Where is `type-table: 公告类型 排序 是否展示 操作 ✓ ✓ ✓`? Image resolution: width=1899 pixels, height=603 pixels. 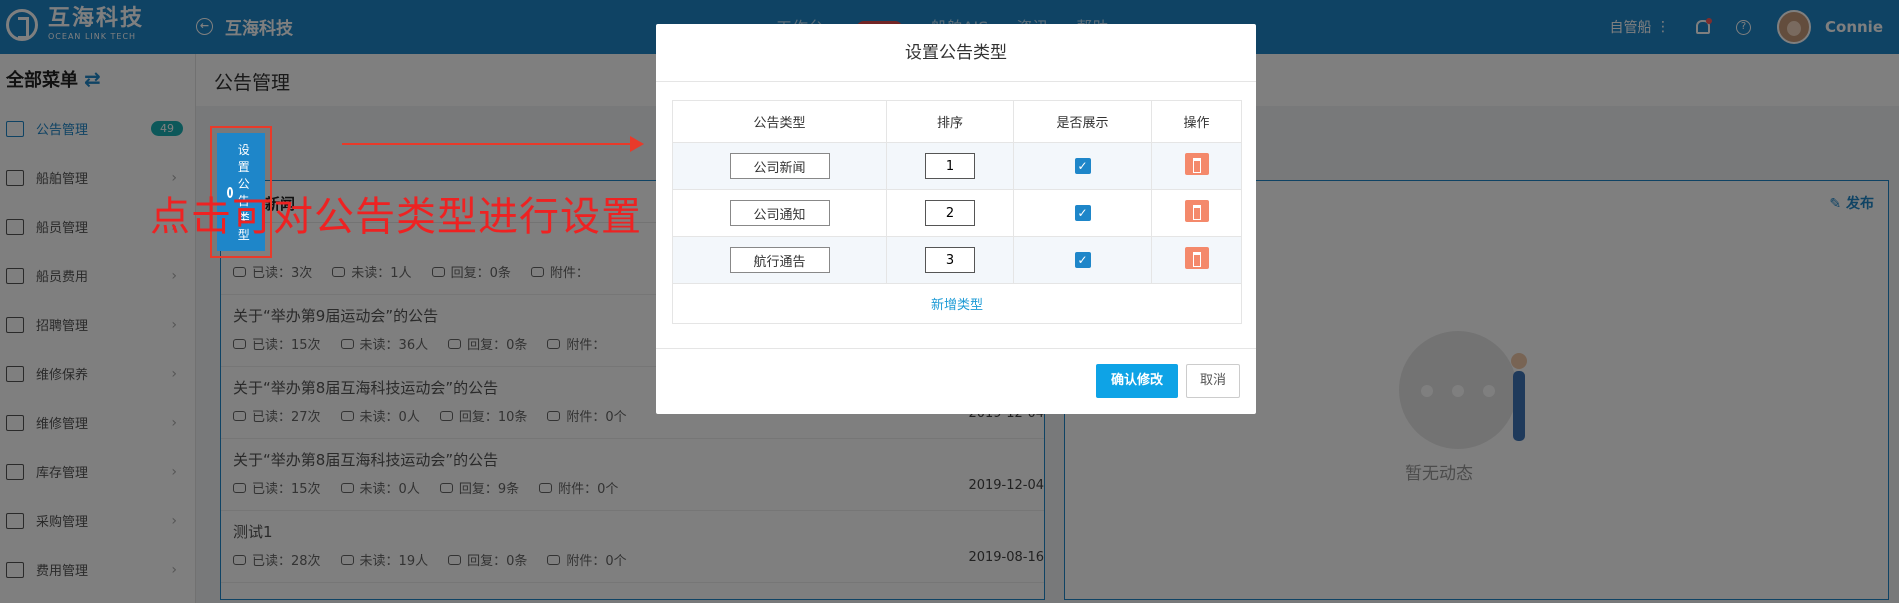 type-table: 公告类型 排序 是否展示 操作 ✓ ✓ ✓ is located at coordinates (957, 212).